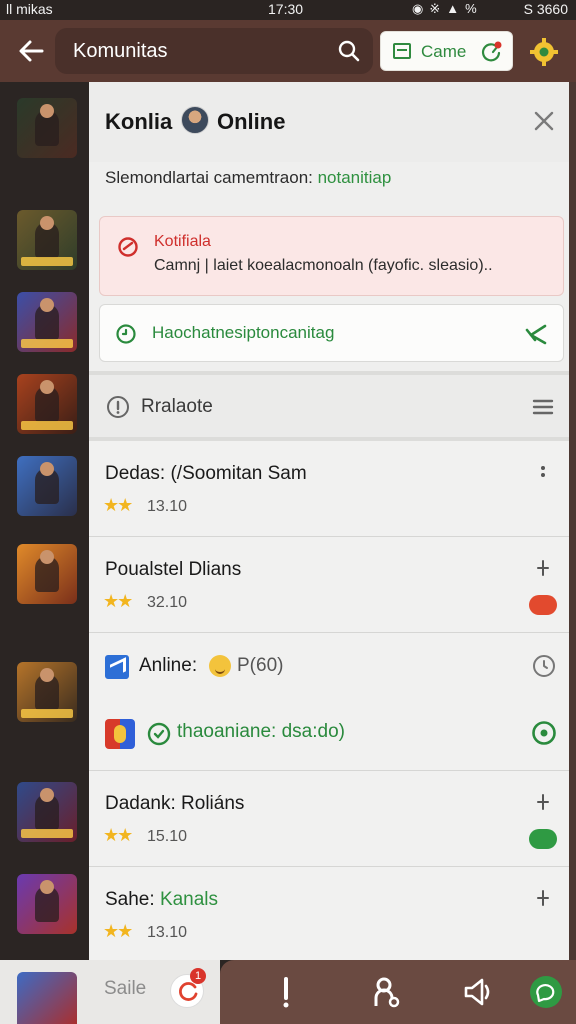  Describe the element at coordinates (214, 51) in the screenshot. I see `search-input: Komunitas` at that location.